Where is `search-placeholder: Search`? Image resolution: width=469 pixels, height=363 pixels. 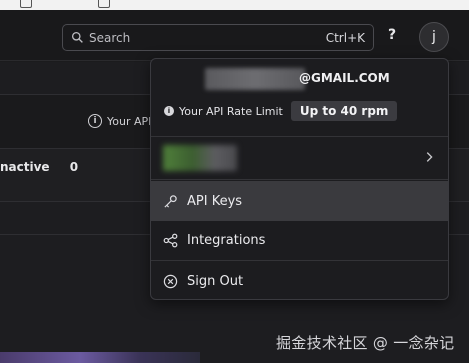
search-placeholder: Search is located at coordinates (110, 37).